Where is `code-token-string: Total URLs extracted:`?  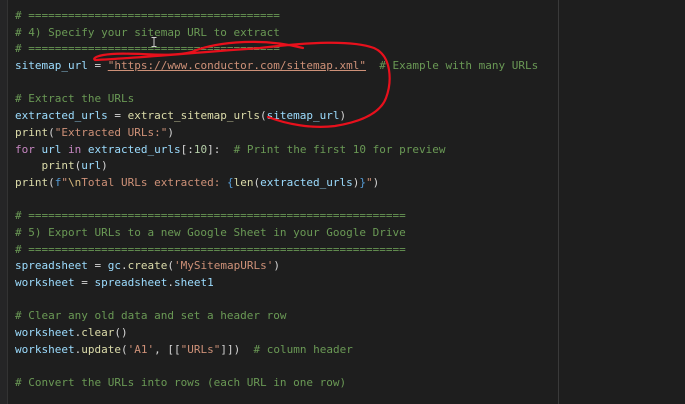
code-token-string: Total URLs extracted: is located at coordinates (154, 182).